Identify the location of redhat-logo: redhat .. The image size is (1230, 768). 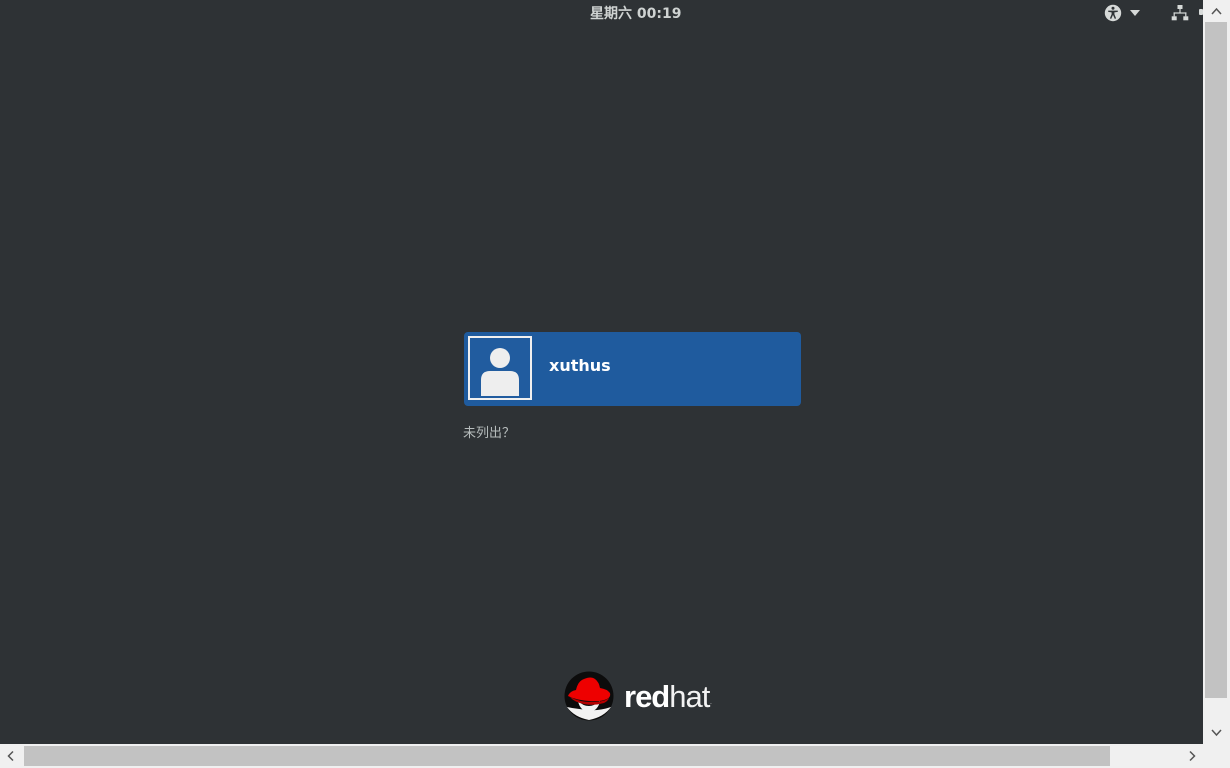
(644, 696).